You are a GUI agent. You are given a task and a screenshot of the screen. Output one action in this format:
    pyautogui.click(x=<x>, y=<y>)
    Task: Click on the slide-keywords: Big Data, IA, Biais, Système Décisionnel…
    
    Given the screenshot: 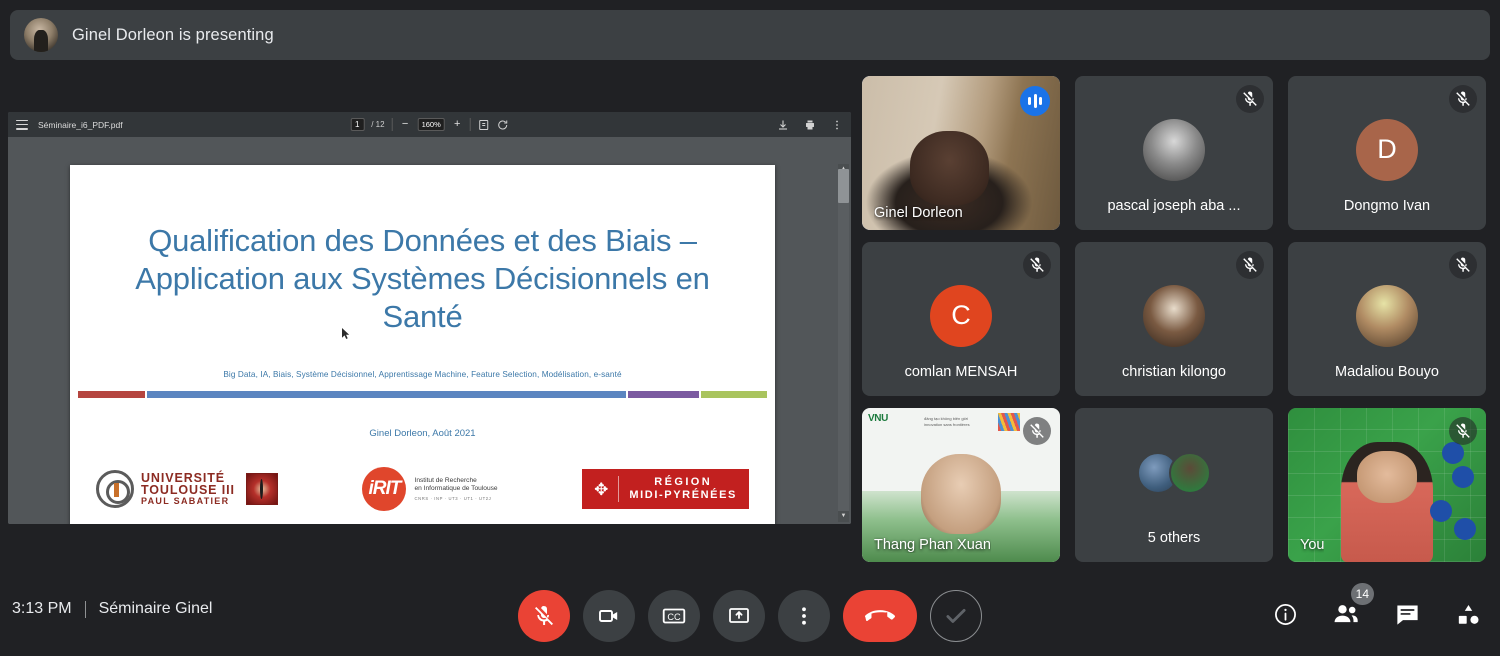 What is the action you would take?
    pyautogui.click(x=422, y=374)
    